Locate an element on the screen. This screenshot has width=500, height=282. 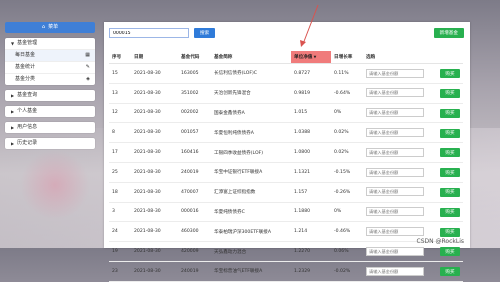
table-cell: 1.1880 is located at coordinates (311, 212).